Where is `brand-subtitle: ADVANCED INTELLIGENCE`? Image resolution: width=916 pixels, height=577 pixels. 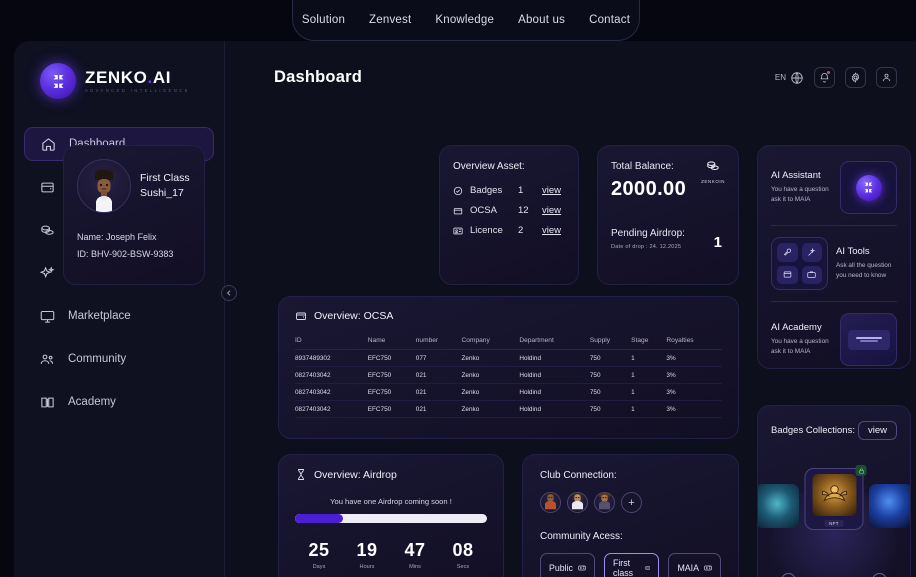
brand-subtitle: ADVANCED INTELLIGENCE is located at coordinates (137, 90).